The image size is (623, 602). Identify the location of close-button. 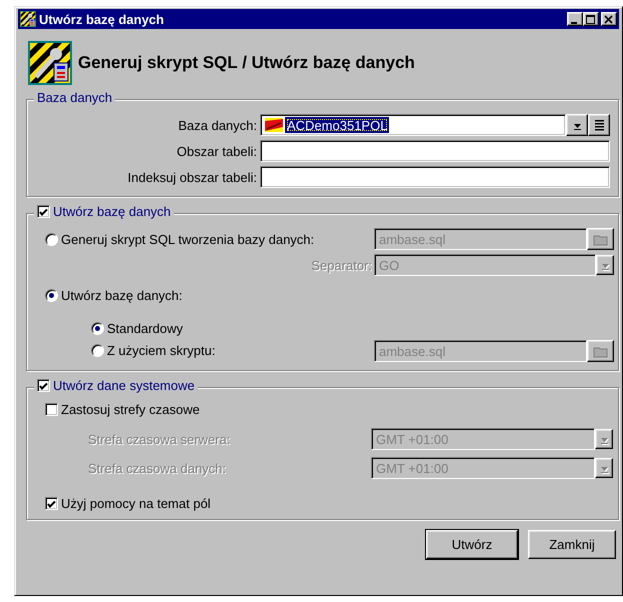
(609, 19).